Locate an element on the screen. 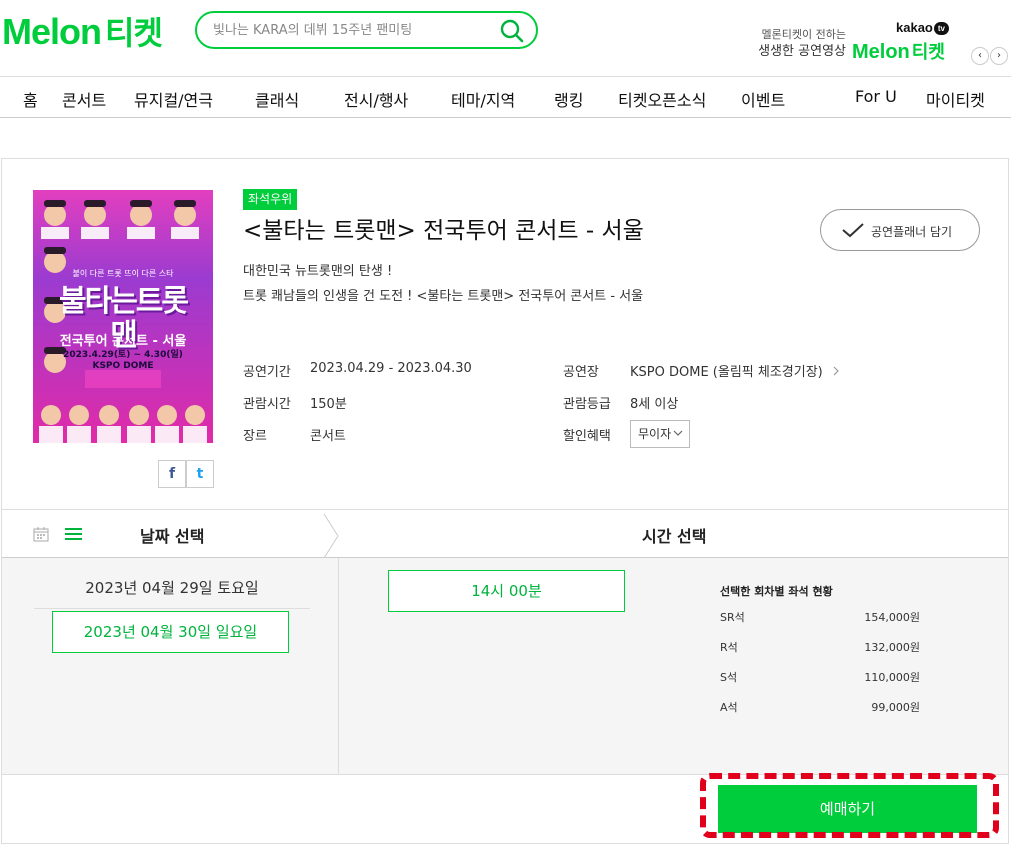 Image resolution: width=1011 pixels, height=844 pixels. seat-status-title: 선택한 회차별 좌석 현황 is located at coordinates (776, 591).